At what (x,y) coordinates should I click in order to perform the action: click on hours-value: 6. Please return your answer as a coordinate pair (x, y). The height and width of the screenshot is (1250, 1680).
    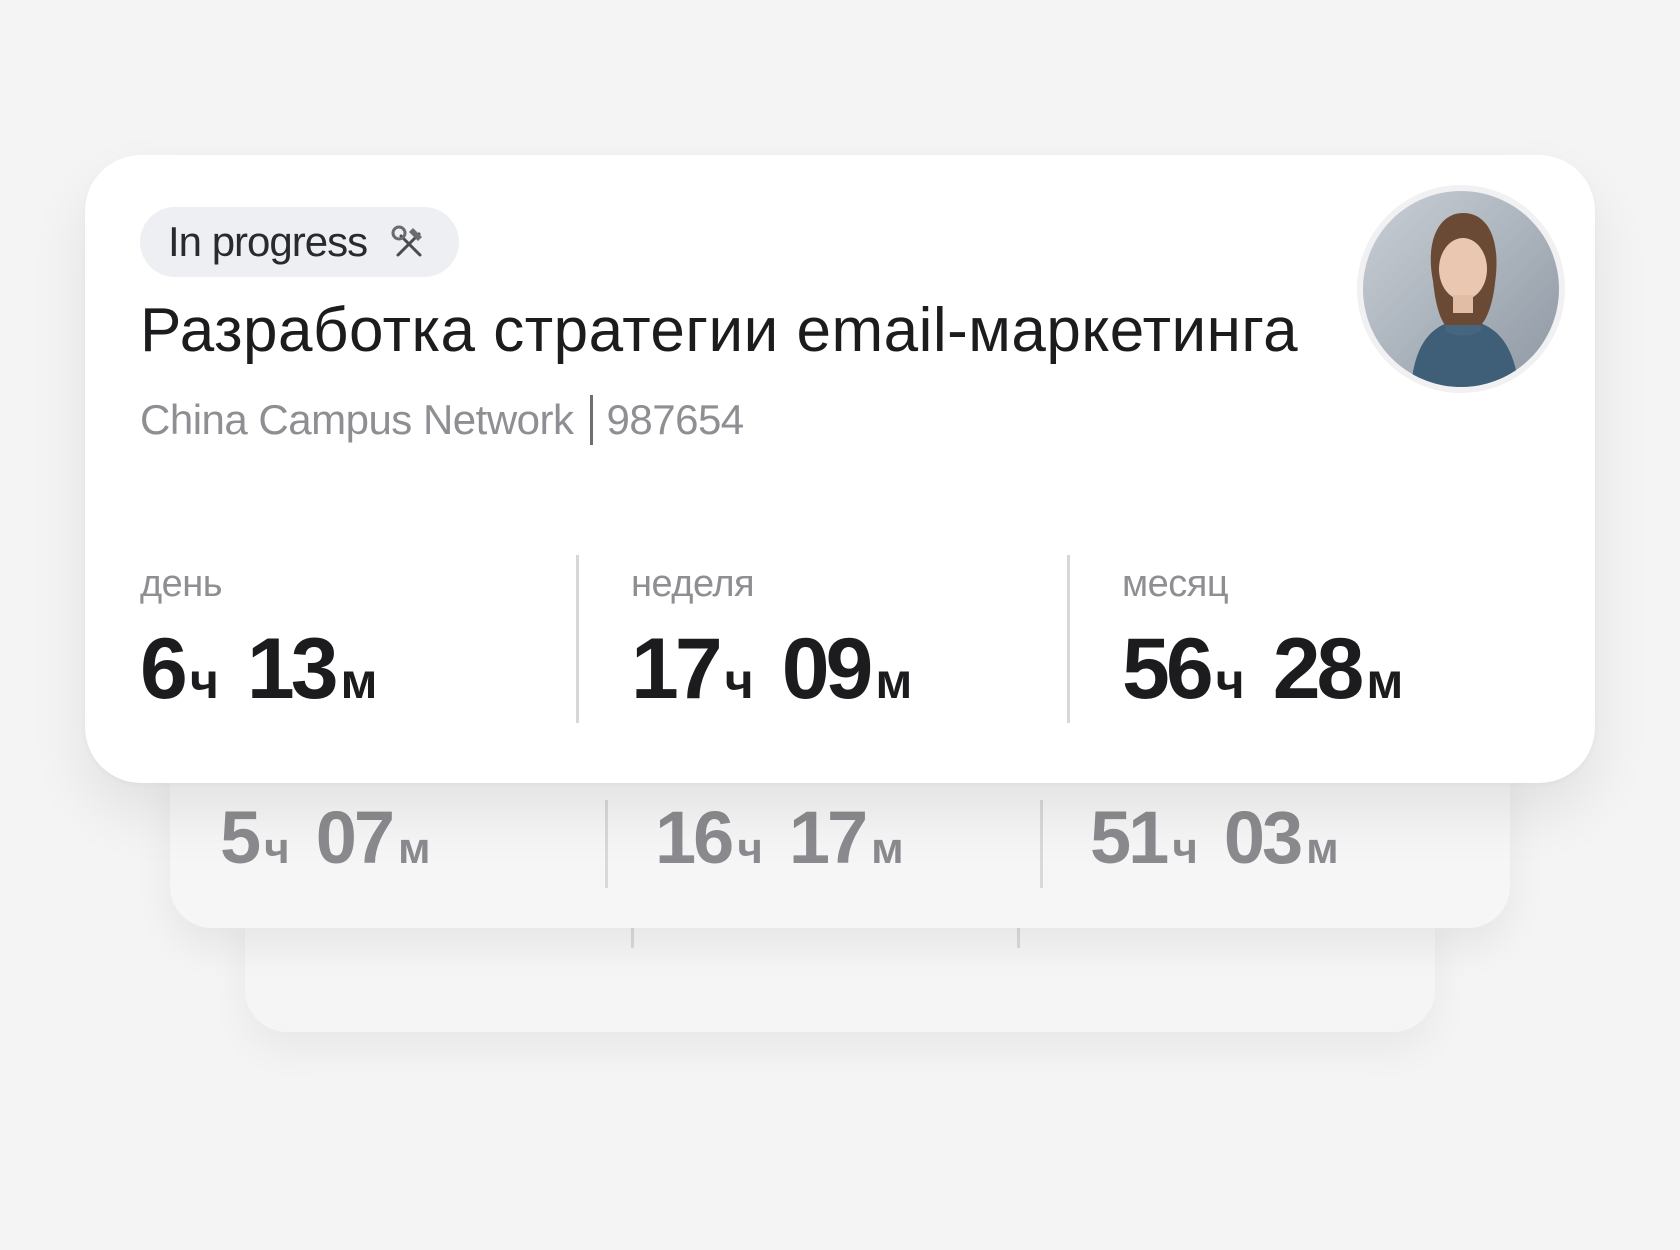
    Looking at the image, I should click on (164, 669).